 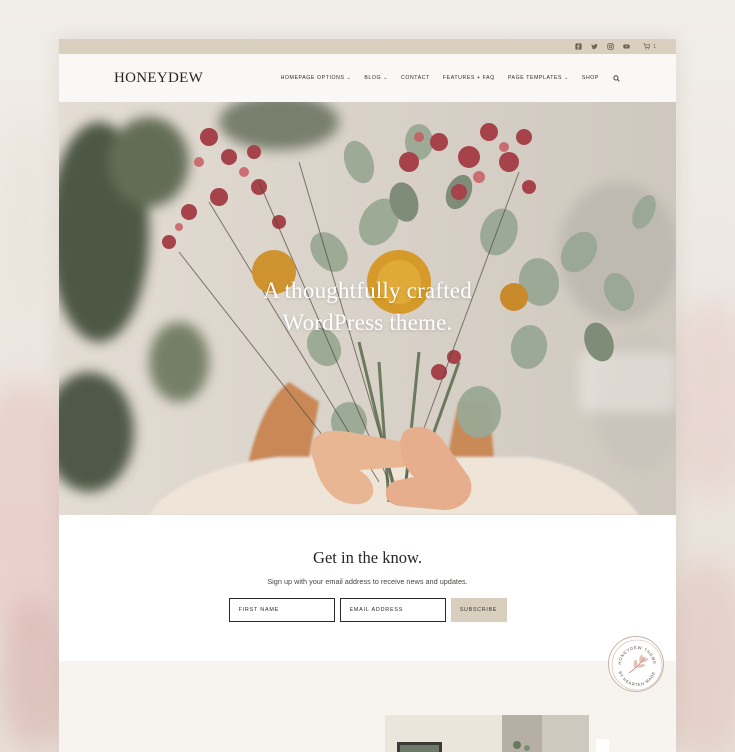 I want to click on leaf-icon, so click(x=638, y=664).